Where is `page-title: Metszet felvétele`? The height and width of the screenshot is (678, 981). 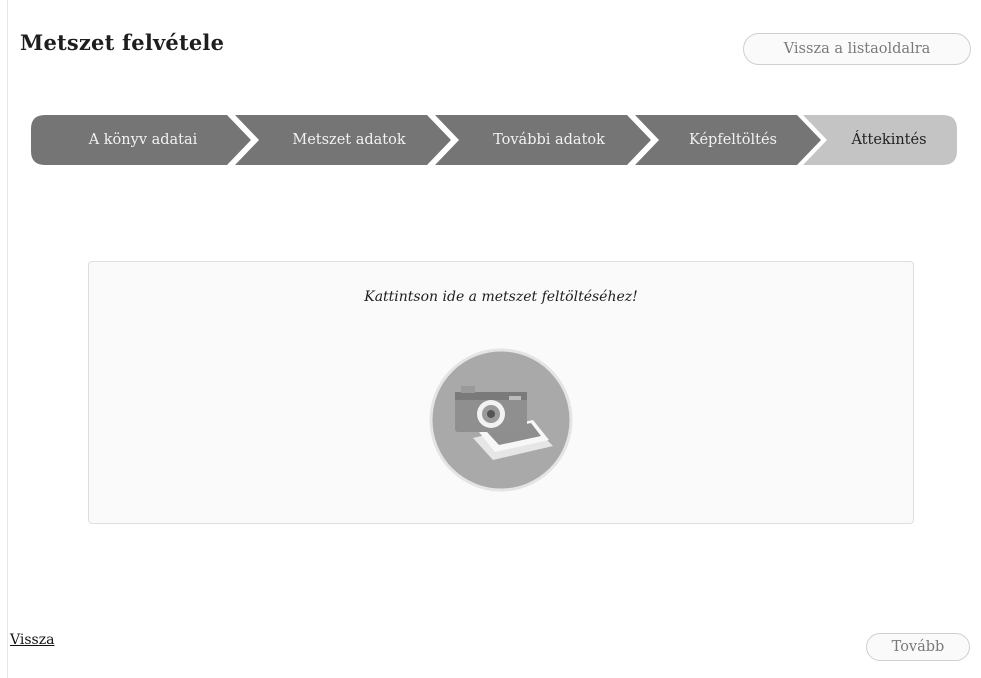
page-title: Metszet felvétele is located at coordinates (122, 42).